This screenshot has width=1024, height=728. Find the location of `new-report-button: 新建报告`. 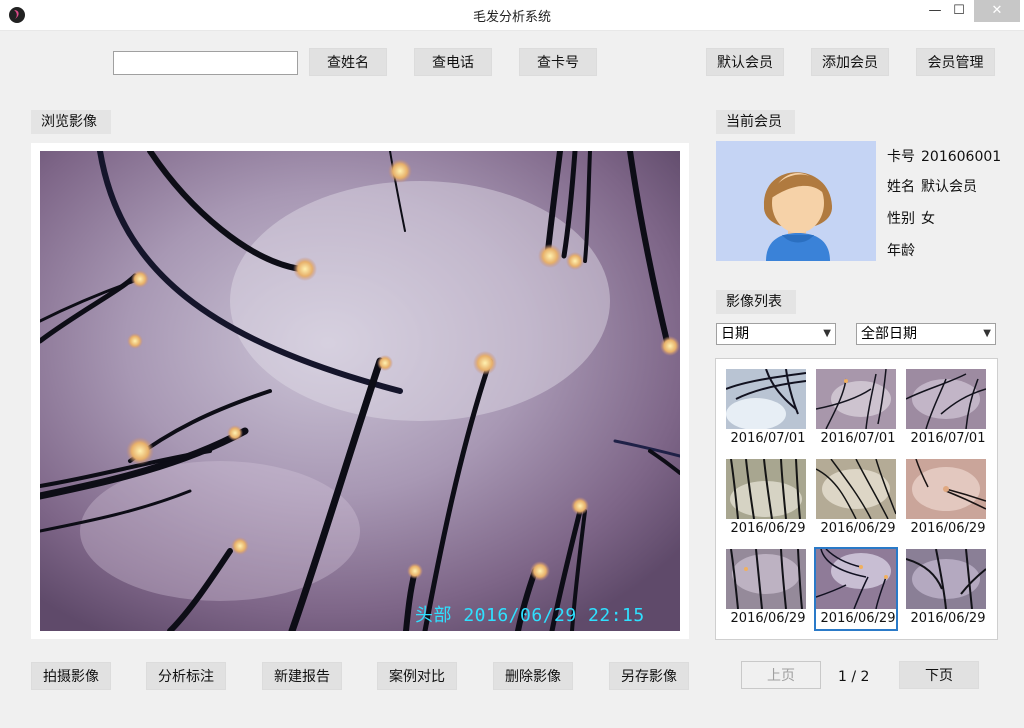

new-report-button: 新建报告 is located at coordinates (302, 676).